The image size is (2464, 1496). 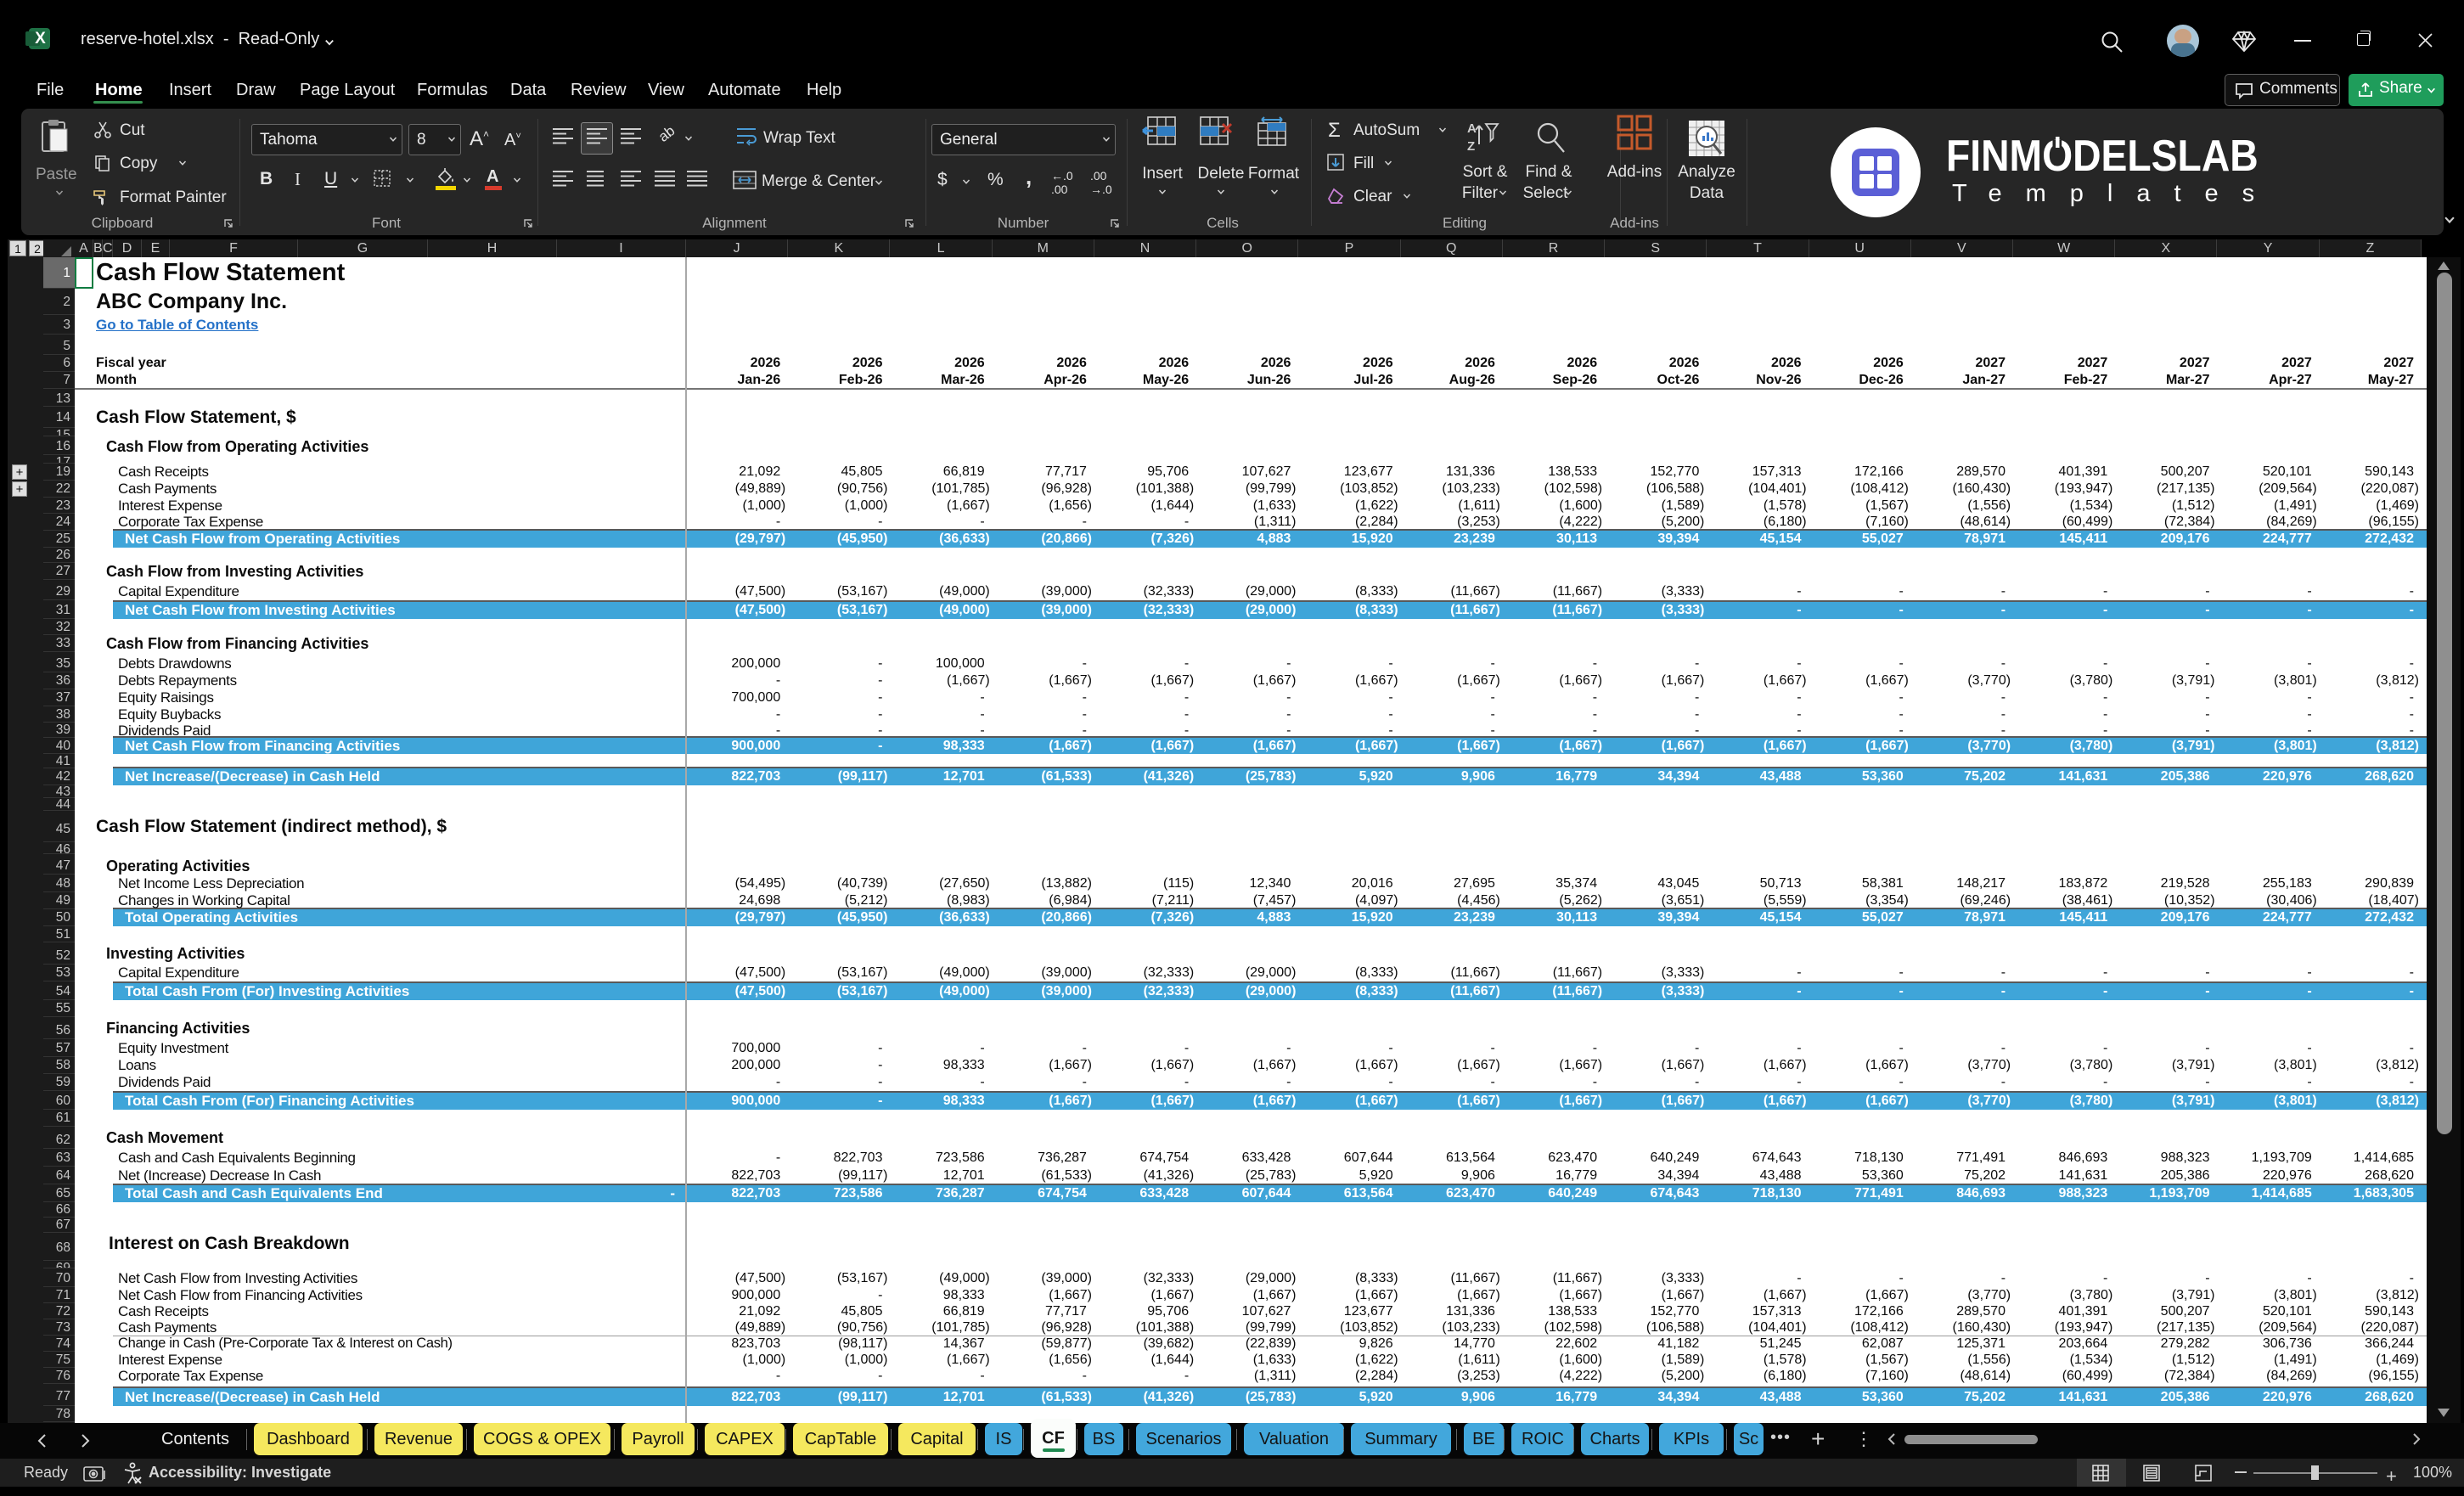 What do you see at coordinates (1472, 128) in the screenshot?
I see `svg-text: A` at bounding box center [1472, 128].